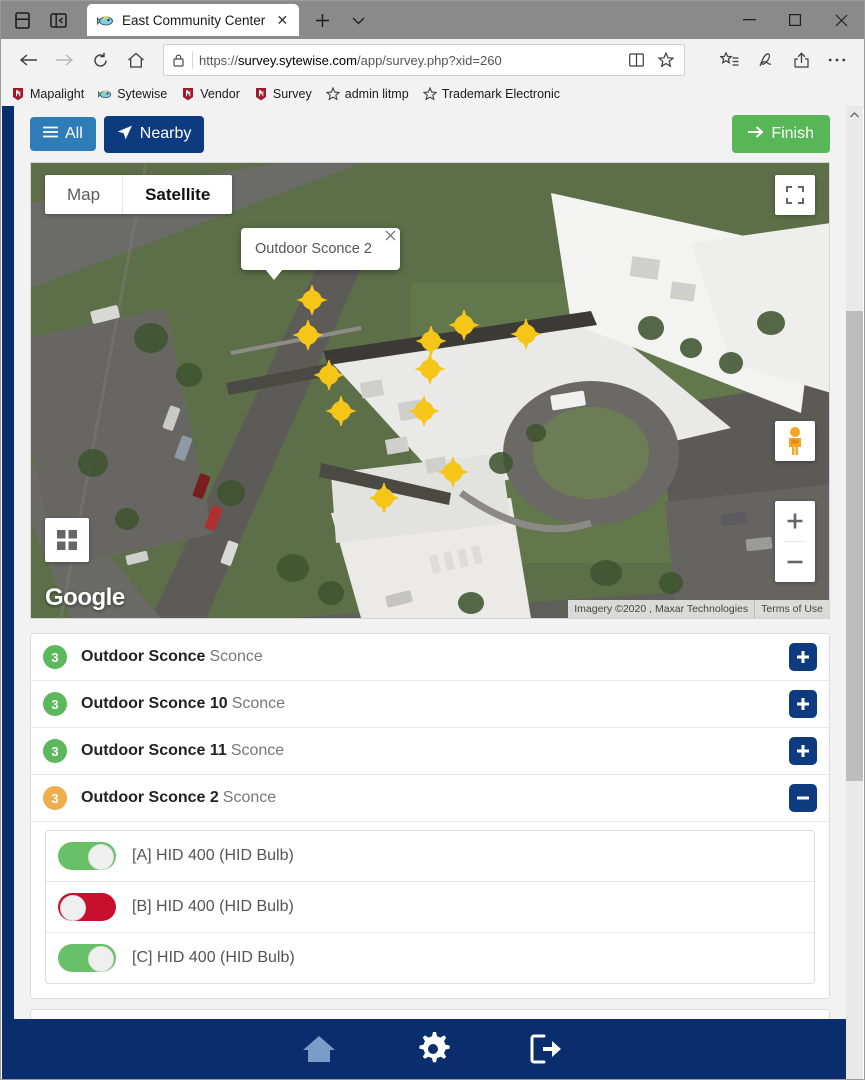  What do you see at coordinates (749, 20) in the screenshot?
I see `window-minimize-button` at bounding box center [749, 20].